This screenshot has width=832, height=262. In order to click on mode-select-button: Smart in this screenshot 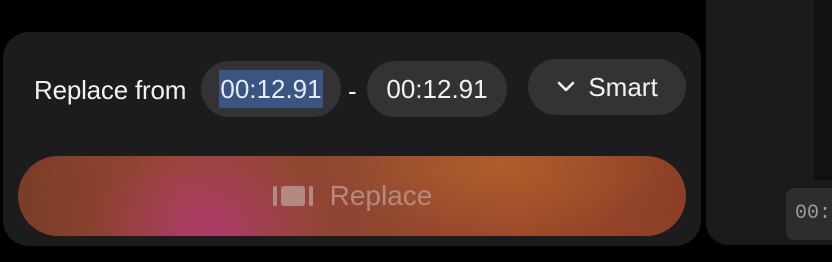, I will do `click(607, 87)`.